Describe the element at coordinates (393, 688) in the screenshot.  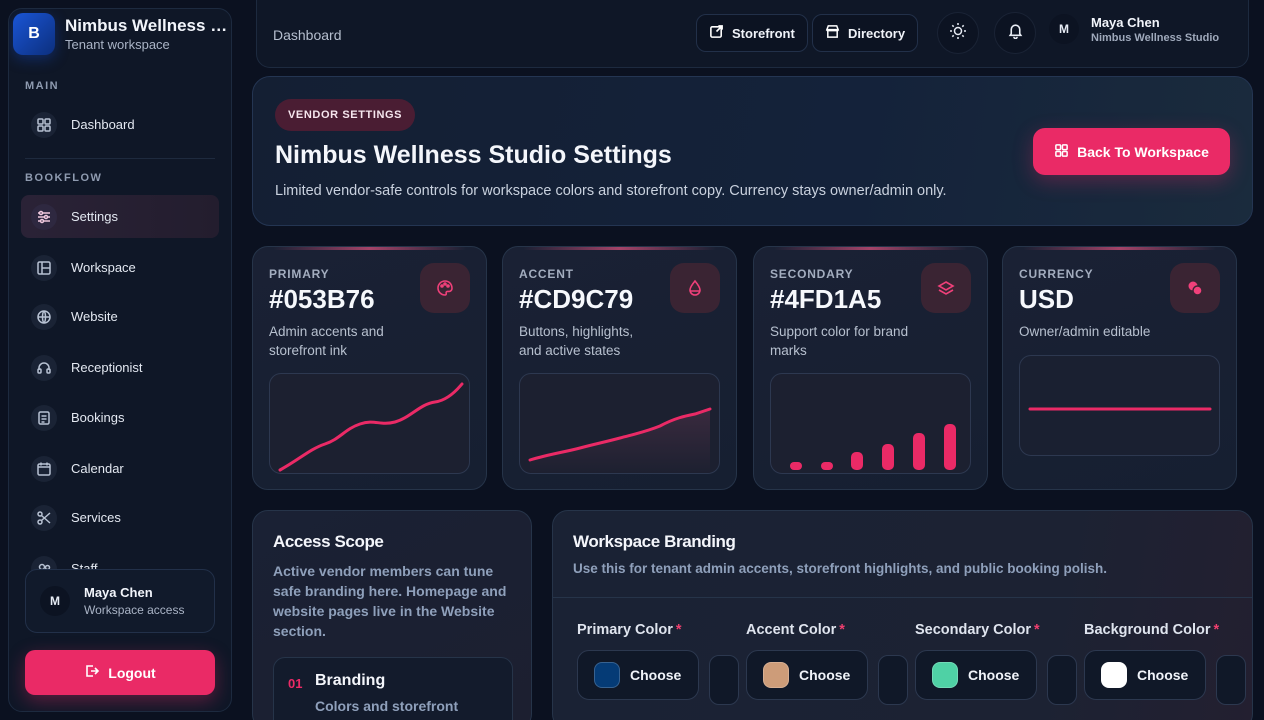
I see `scope-item-branding: 01 Branding Colors and storefront` at that location.